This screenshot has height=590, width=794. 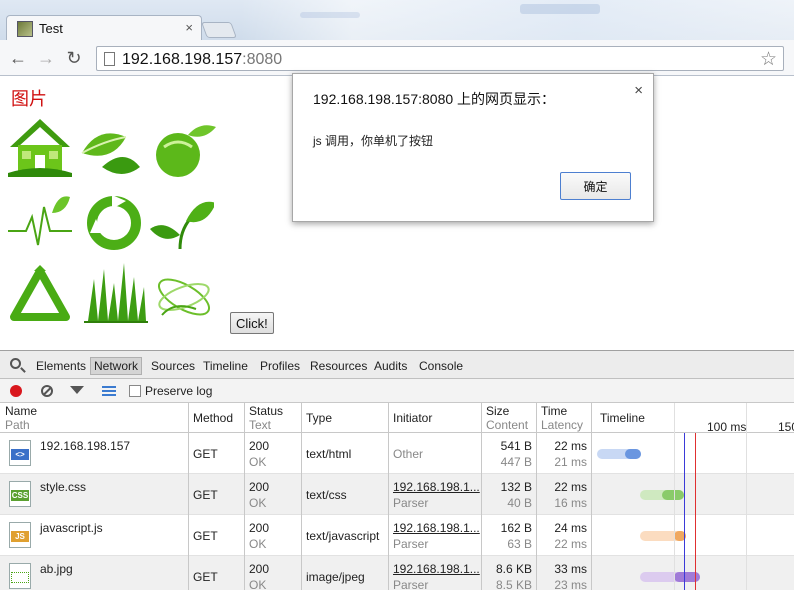 What do you see at coordinates (61, 366) in the screenshot?
I see `tab-elements: Elements` at bounding box center [61, 366].